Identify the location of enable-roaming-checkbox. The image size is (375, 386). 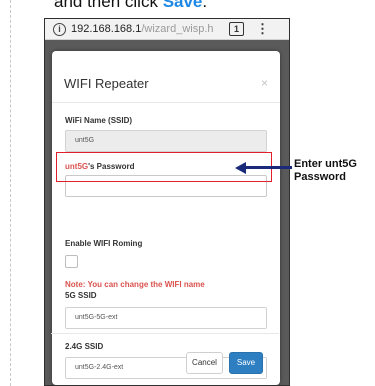
(71, 261).